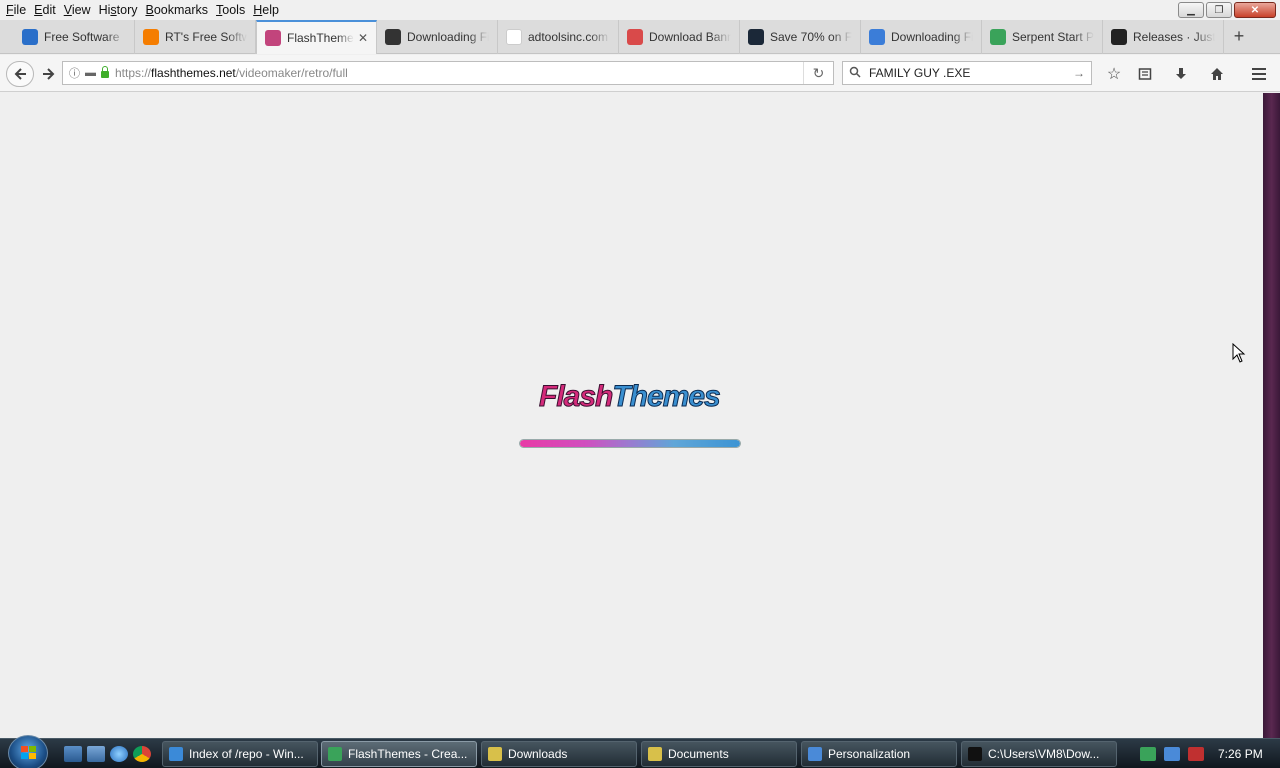  I want to click on menu-file: File, so click(16, 10).